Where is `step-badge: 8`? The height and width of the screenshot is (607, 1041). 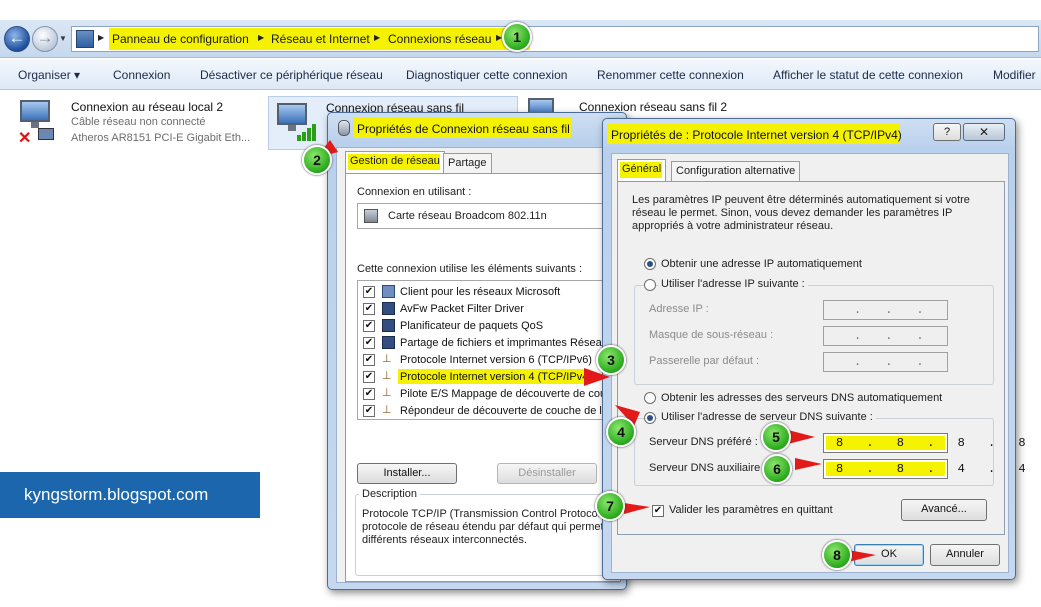
step-badge: 8 is located at coordinates (837, 555).